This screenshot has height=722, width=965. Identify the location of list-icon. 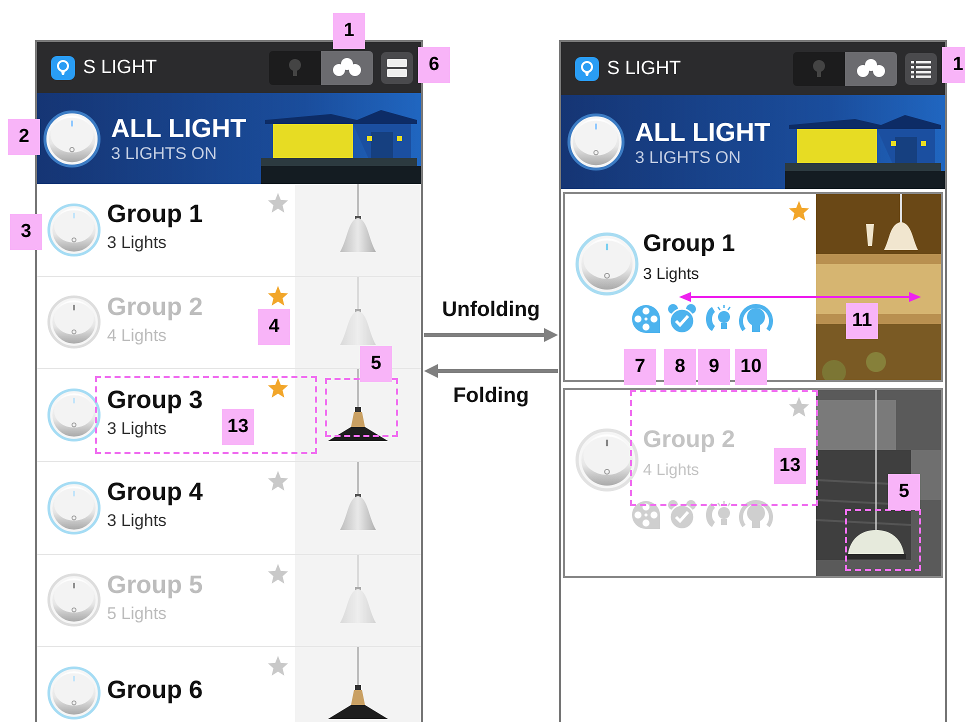
(921, 69).